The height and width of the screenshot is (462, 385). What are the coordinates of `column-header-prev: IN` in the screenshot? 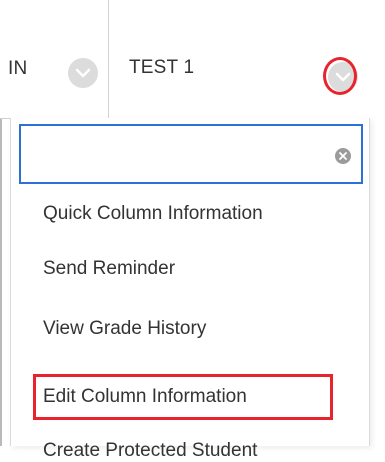 It's located at (54, 59).